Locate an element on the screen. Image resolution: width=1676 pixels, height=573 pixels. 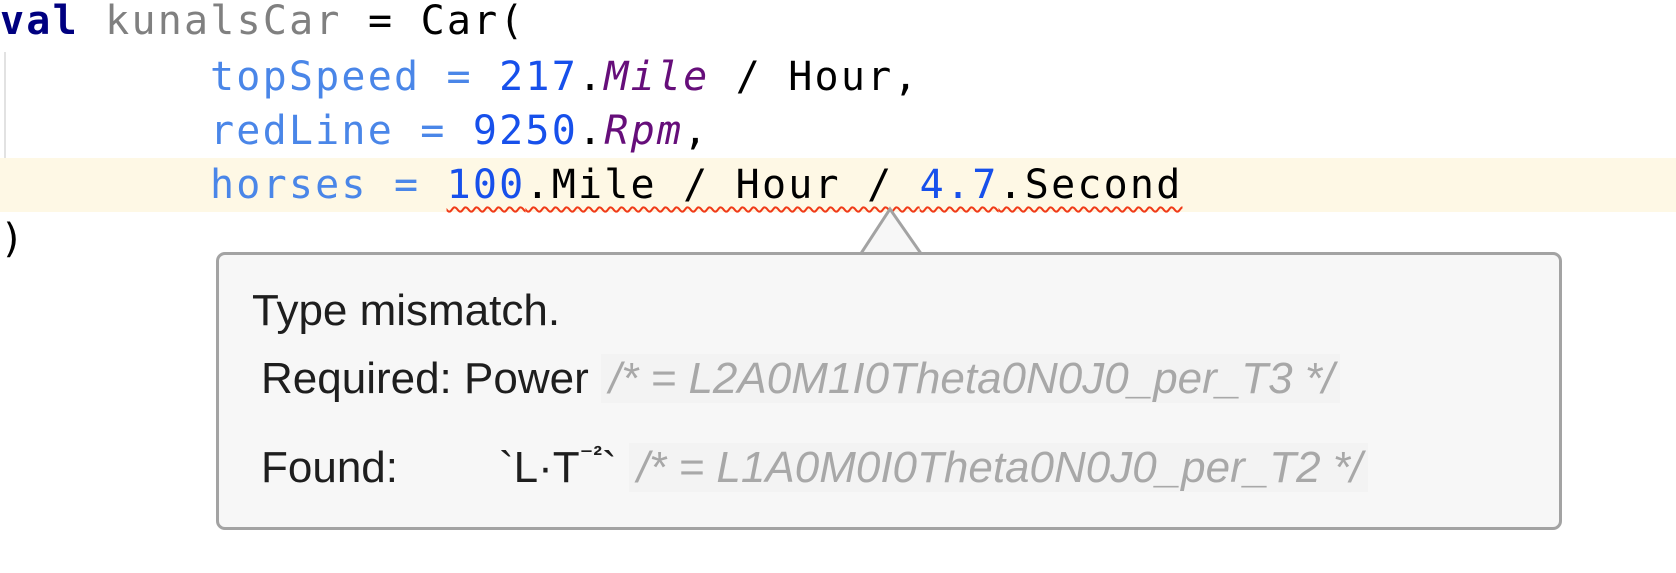
number-literal: 217 is located at coordinates (538, 77).